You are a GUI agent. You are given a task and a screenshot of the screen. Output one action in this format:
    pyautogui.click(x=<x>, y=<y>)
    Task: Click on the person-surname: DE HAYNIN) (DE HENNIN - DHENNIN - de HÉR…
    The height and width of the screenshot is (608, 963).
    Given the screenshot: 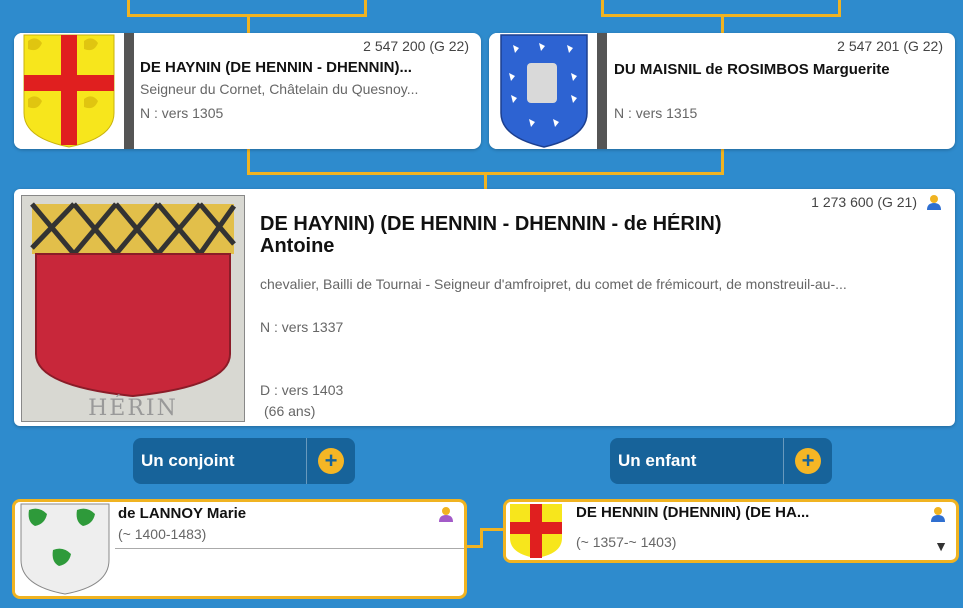 What is the action you would take?
    pyautogui.click(x=491, y=224)
    